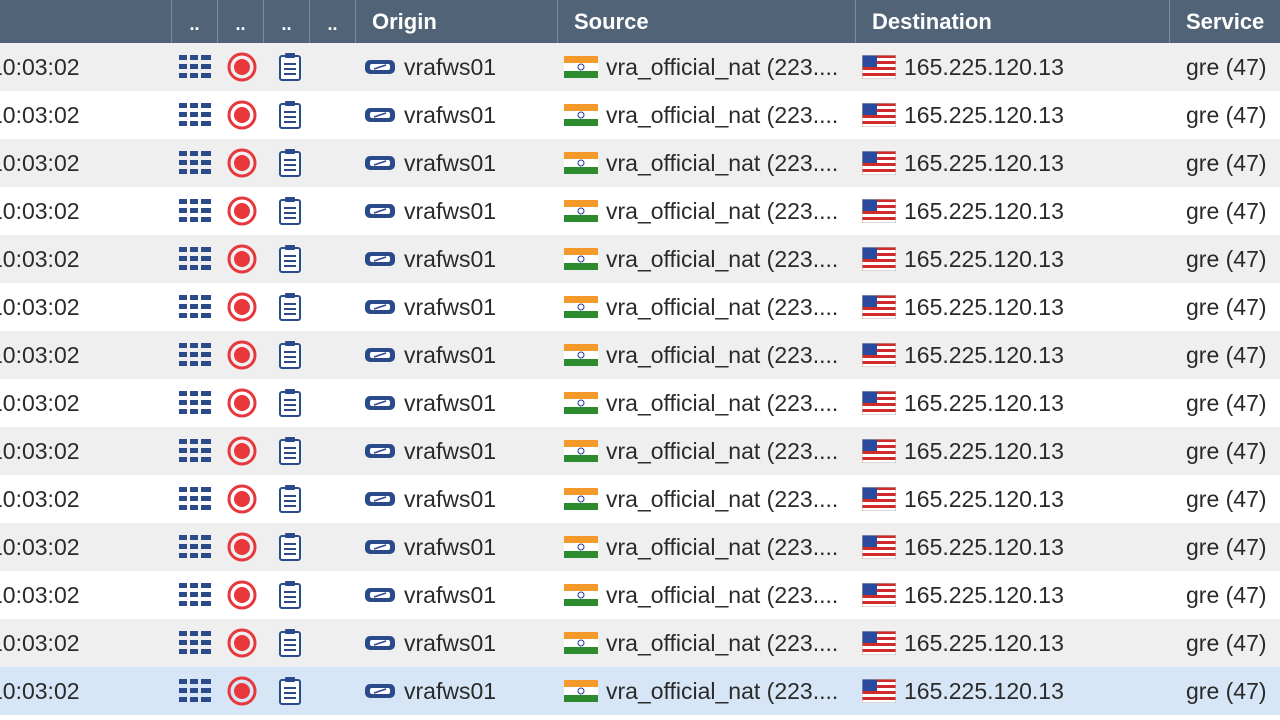 This screenshot has height=720, width=1280. What do you see at coordinates (241, 21) in the screenshot?
I see `column-header-action: ..` at bounding box center [241, 21].